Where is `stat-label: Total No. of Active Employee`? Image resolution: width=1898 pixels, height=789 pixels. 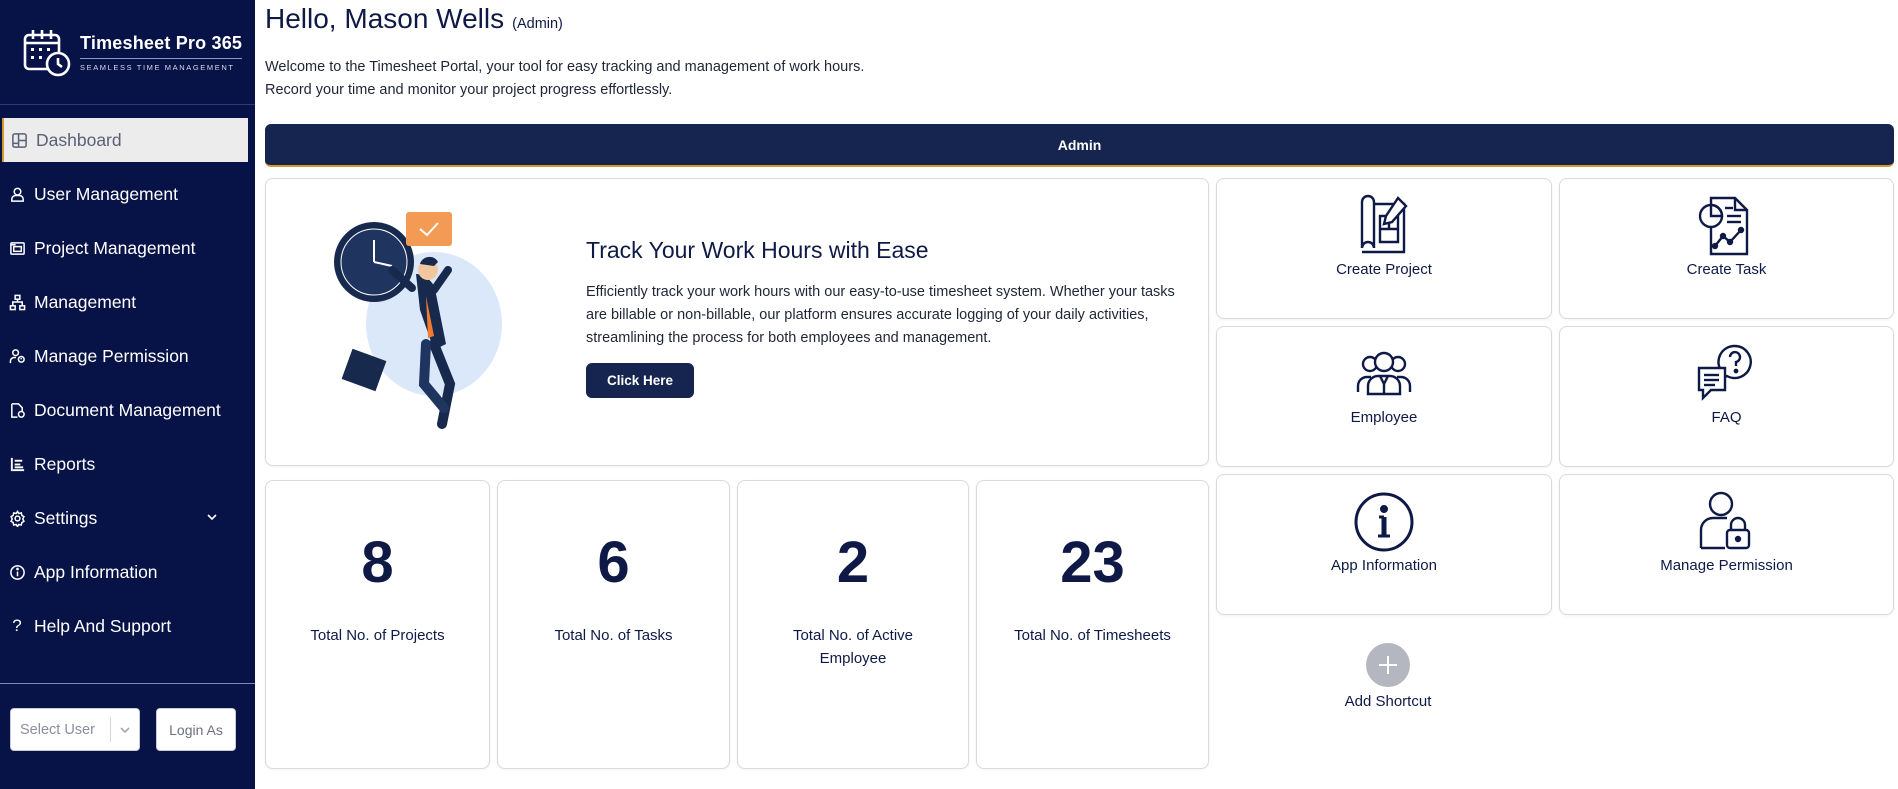 stat-label: Total No. of Active Employee is located at coordinates (853, 647).